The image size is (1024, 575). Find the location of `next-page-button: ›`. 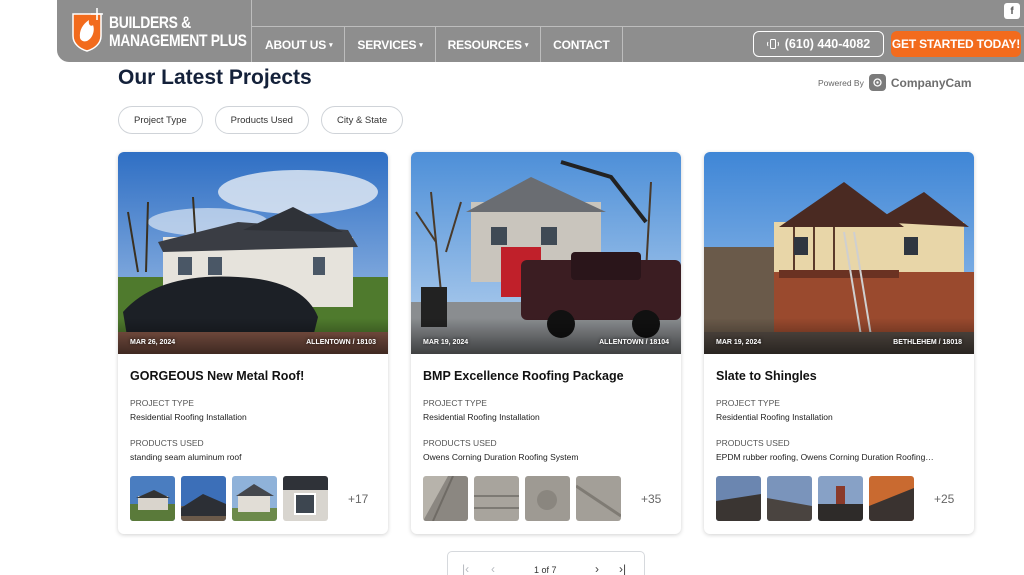

next-page-button: › is located at coordinates (597, 568).